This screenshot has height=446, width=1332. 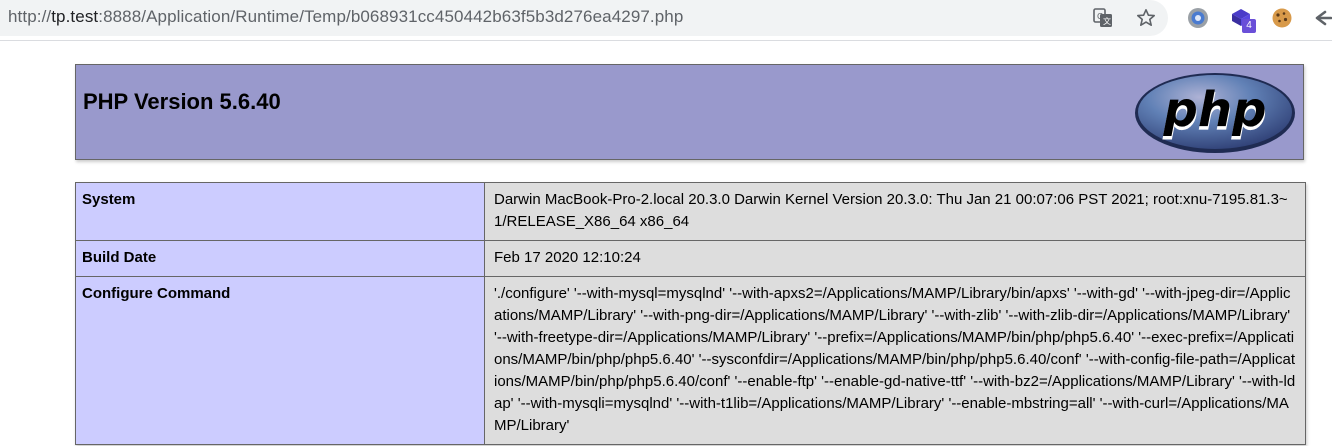 What do you see at coordinates (666, 40) in the screenshot?
I see `toolbar-divider` at bounding box center [666, 40].